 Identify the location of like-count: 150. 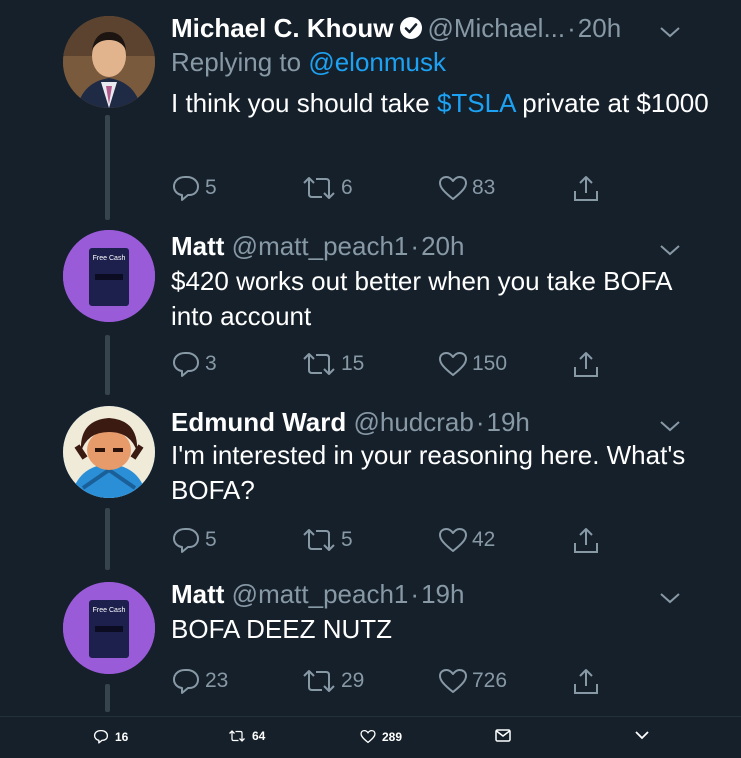
(490, 363).